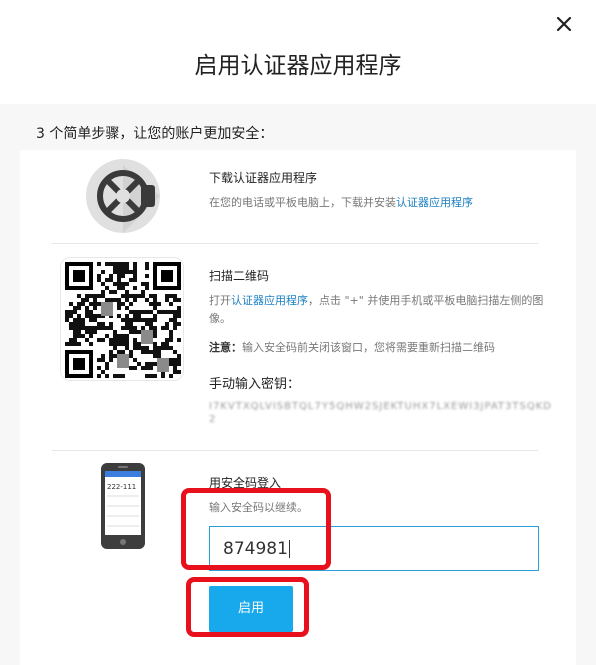  I want to click on dialog-title: 启用认证器应用程序, so click(298, 66).